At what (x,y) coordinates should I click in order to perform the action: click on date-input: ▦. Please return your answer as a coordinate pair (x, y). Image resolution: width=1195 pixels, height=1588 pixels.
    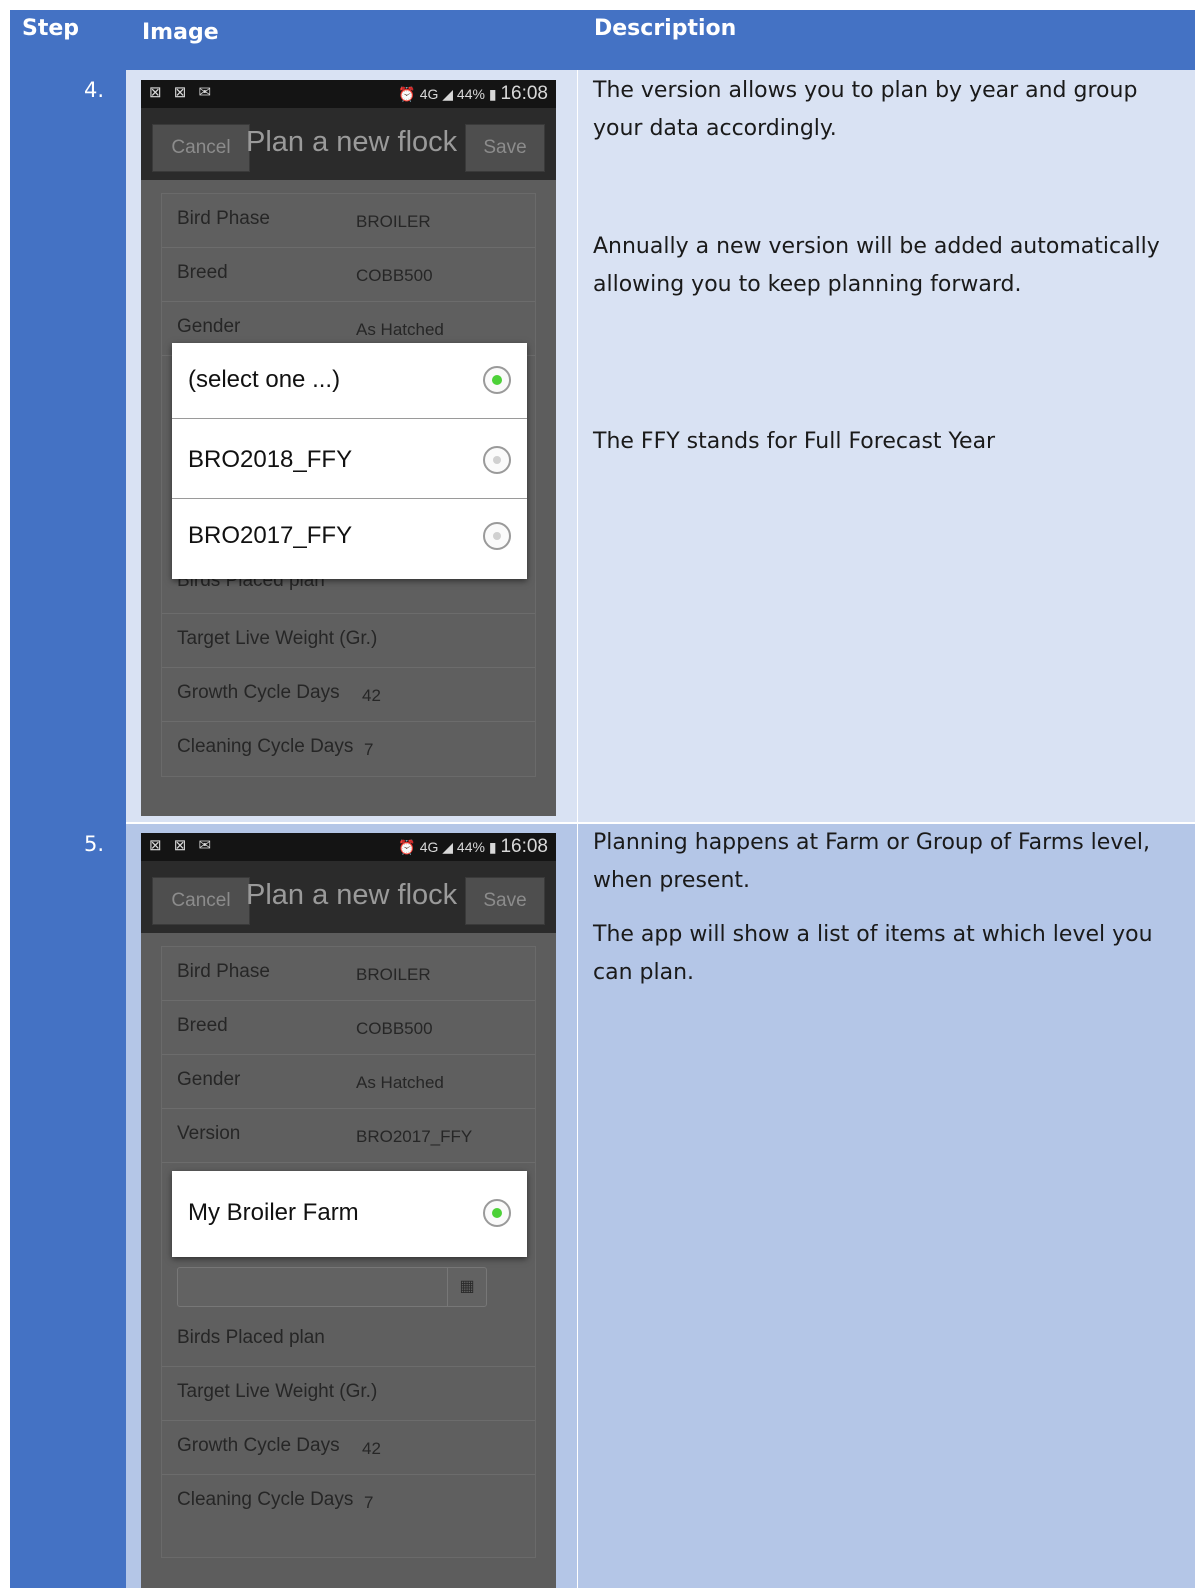
    Looking at the image, I should click on (332, 1287).